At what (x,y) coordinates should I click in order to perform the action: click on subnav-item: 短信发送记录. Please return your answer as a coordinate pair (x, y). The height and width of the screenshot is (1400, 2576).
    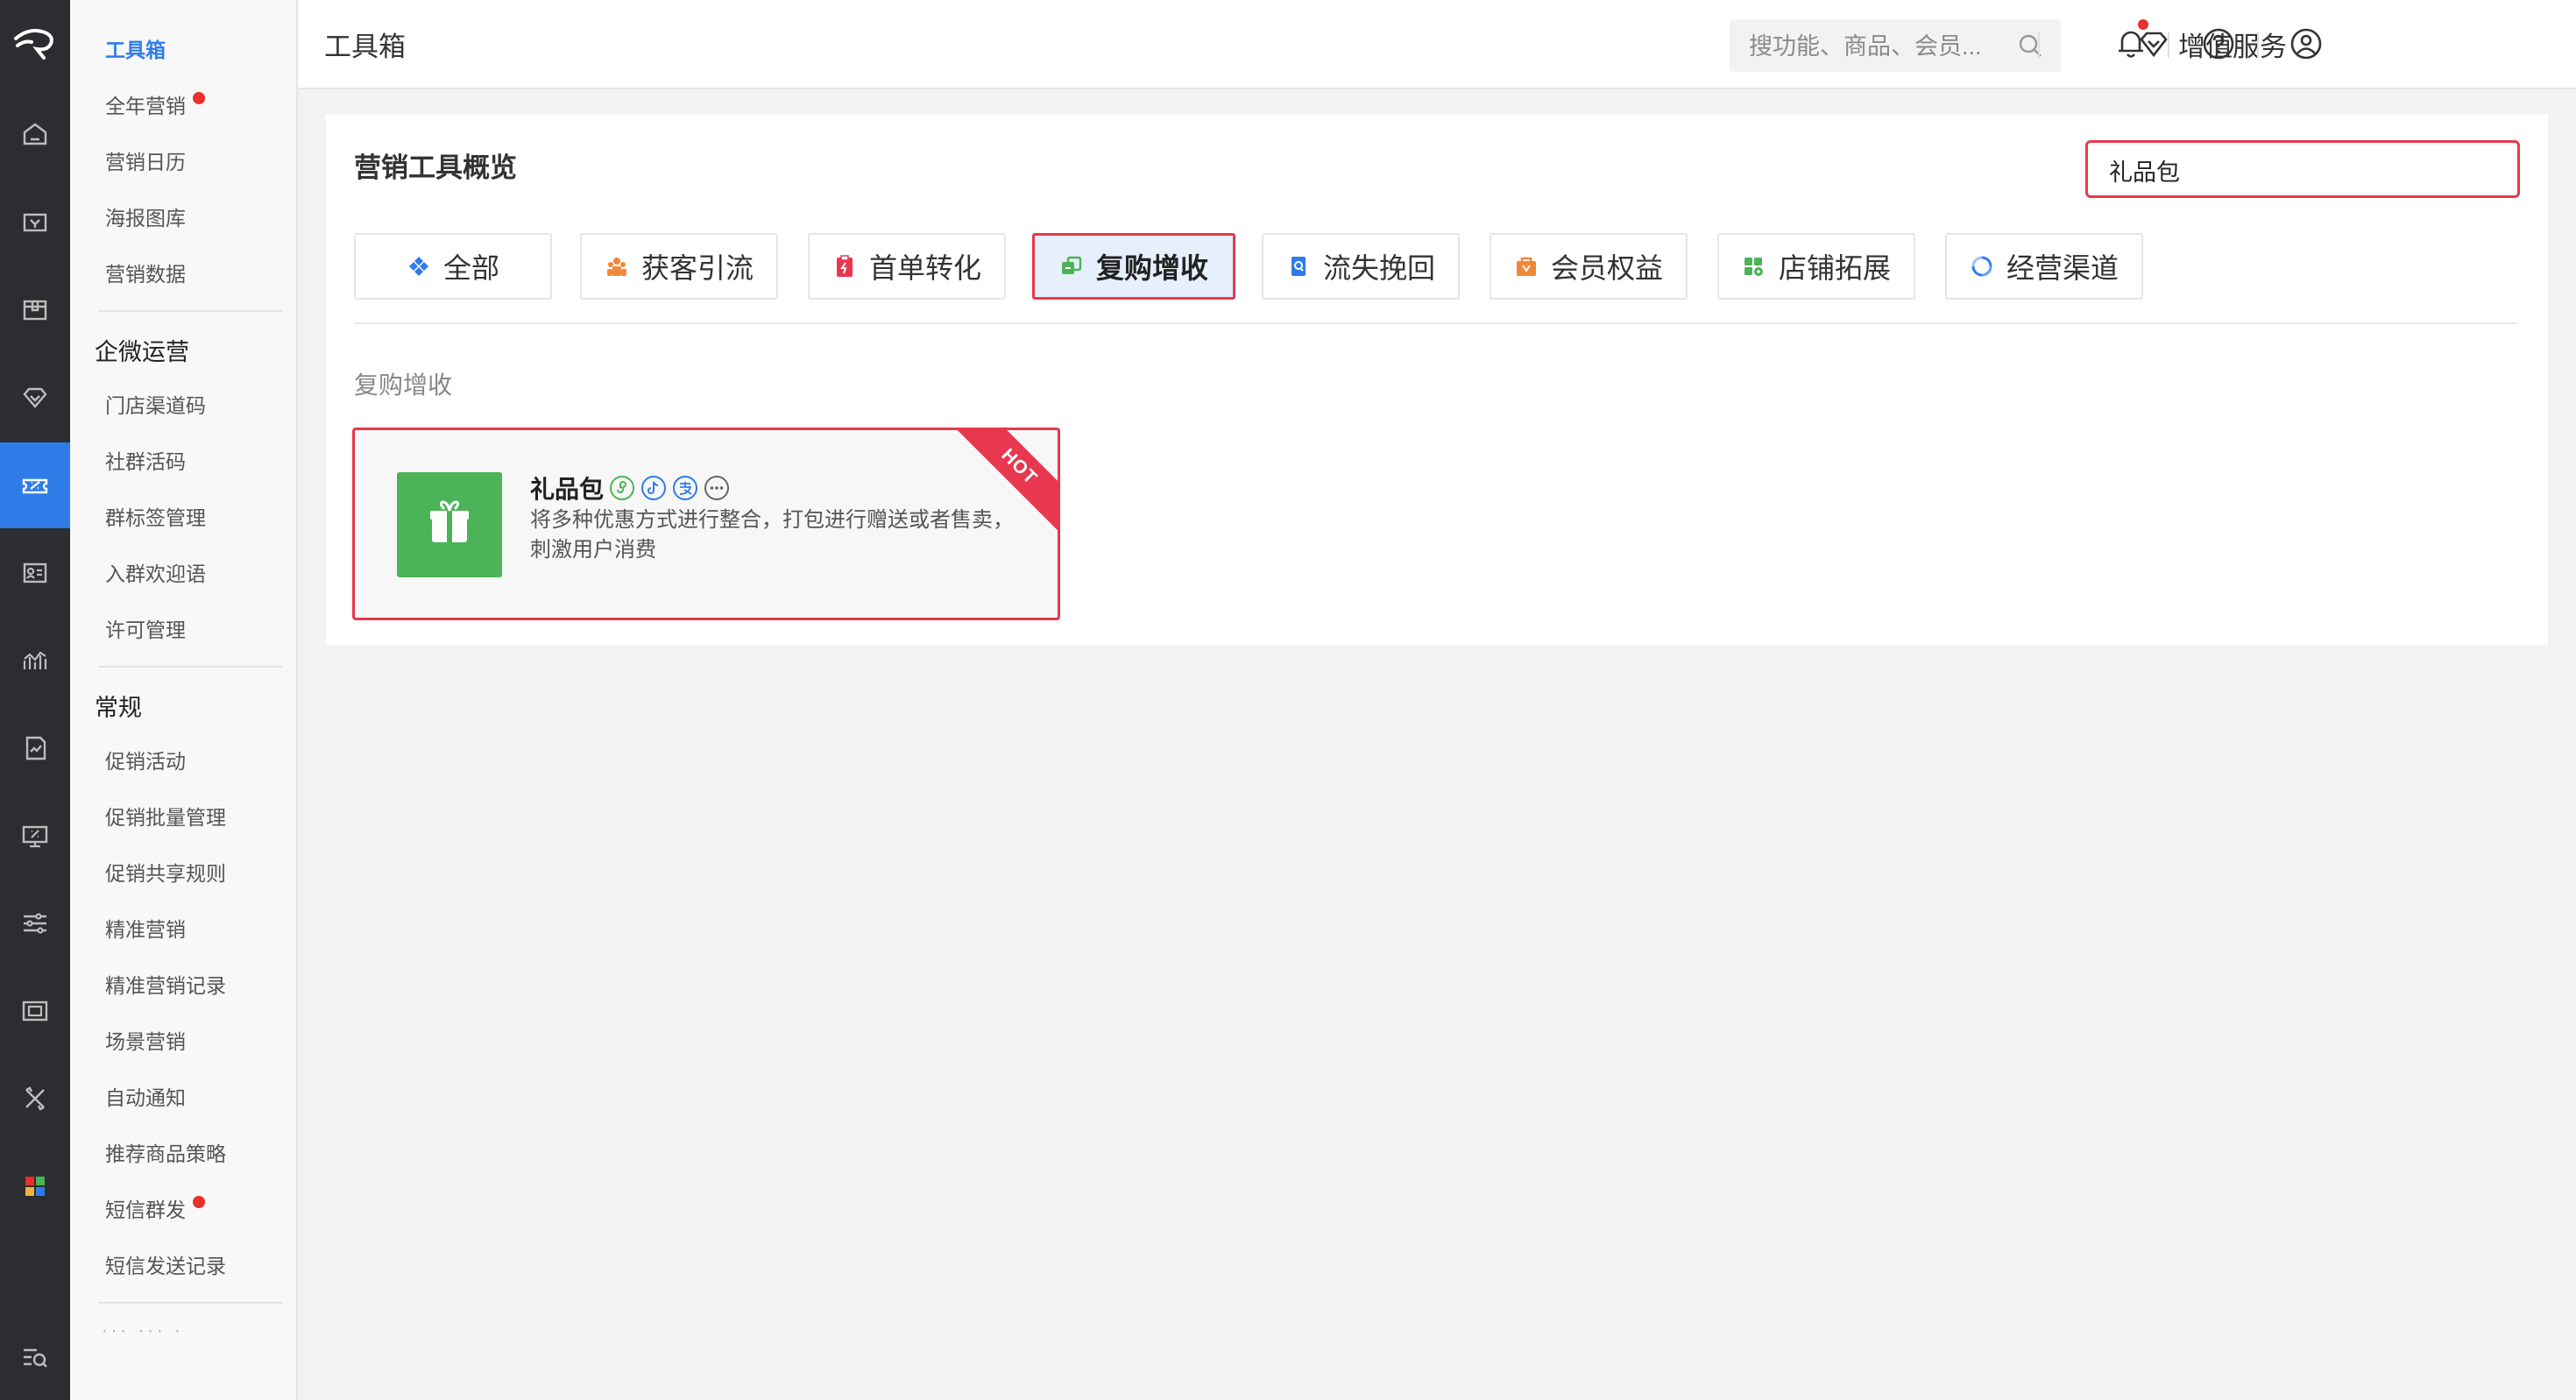
    Looking at the image, I should click on (165, 1264).